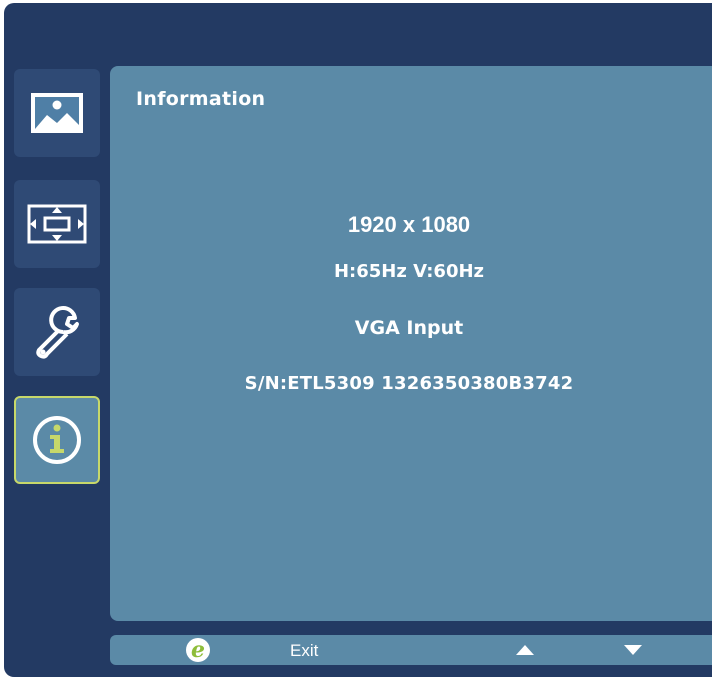  What do you see at coordinates (409, 383) in the screenshot?
I see `serial-number-value: S/N:ETL5309 1326350380B3742` at bounding box center [409, 383].